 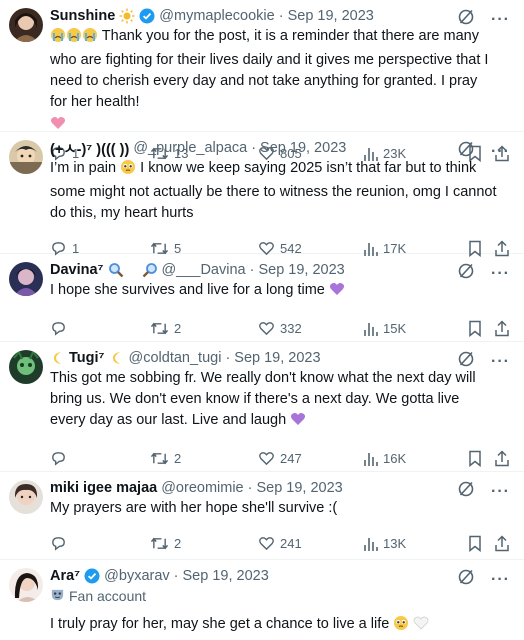 I want to click on handle: @mymaplecookie, so click(x=216, y=16).